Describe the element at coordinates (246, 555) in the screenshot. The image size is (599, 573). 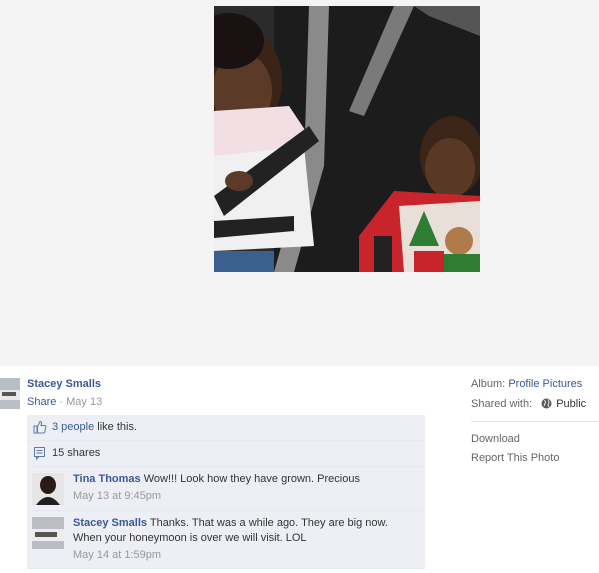
I see `comment-timestamp: May 14 at 1:59pm` at that location.